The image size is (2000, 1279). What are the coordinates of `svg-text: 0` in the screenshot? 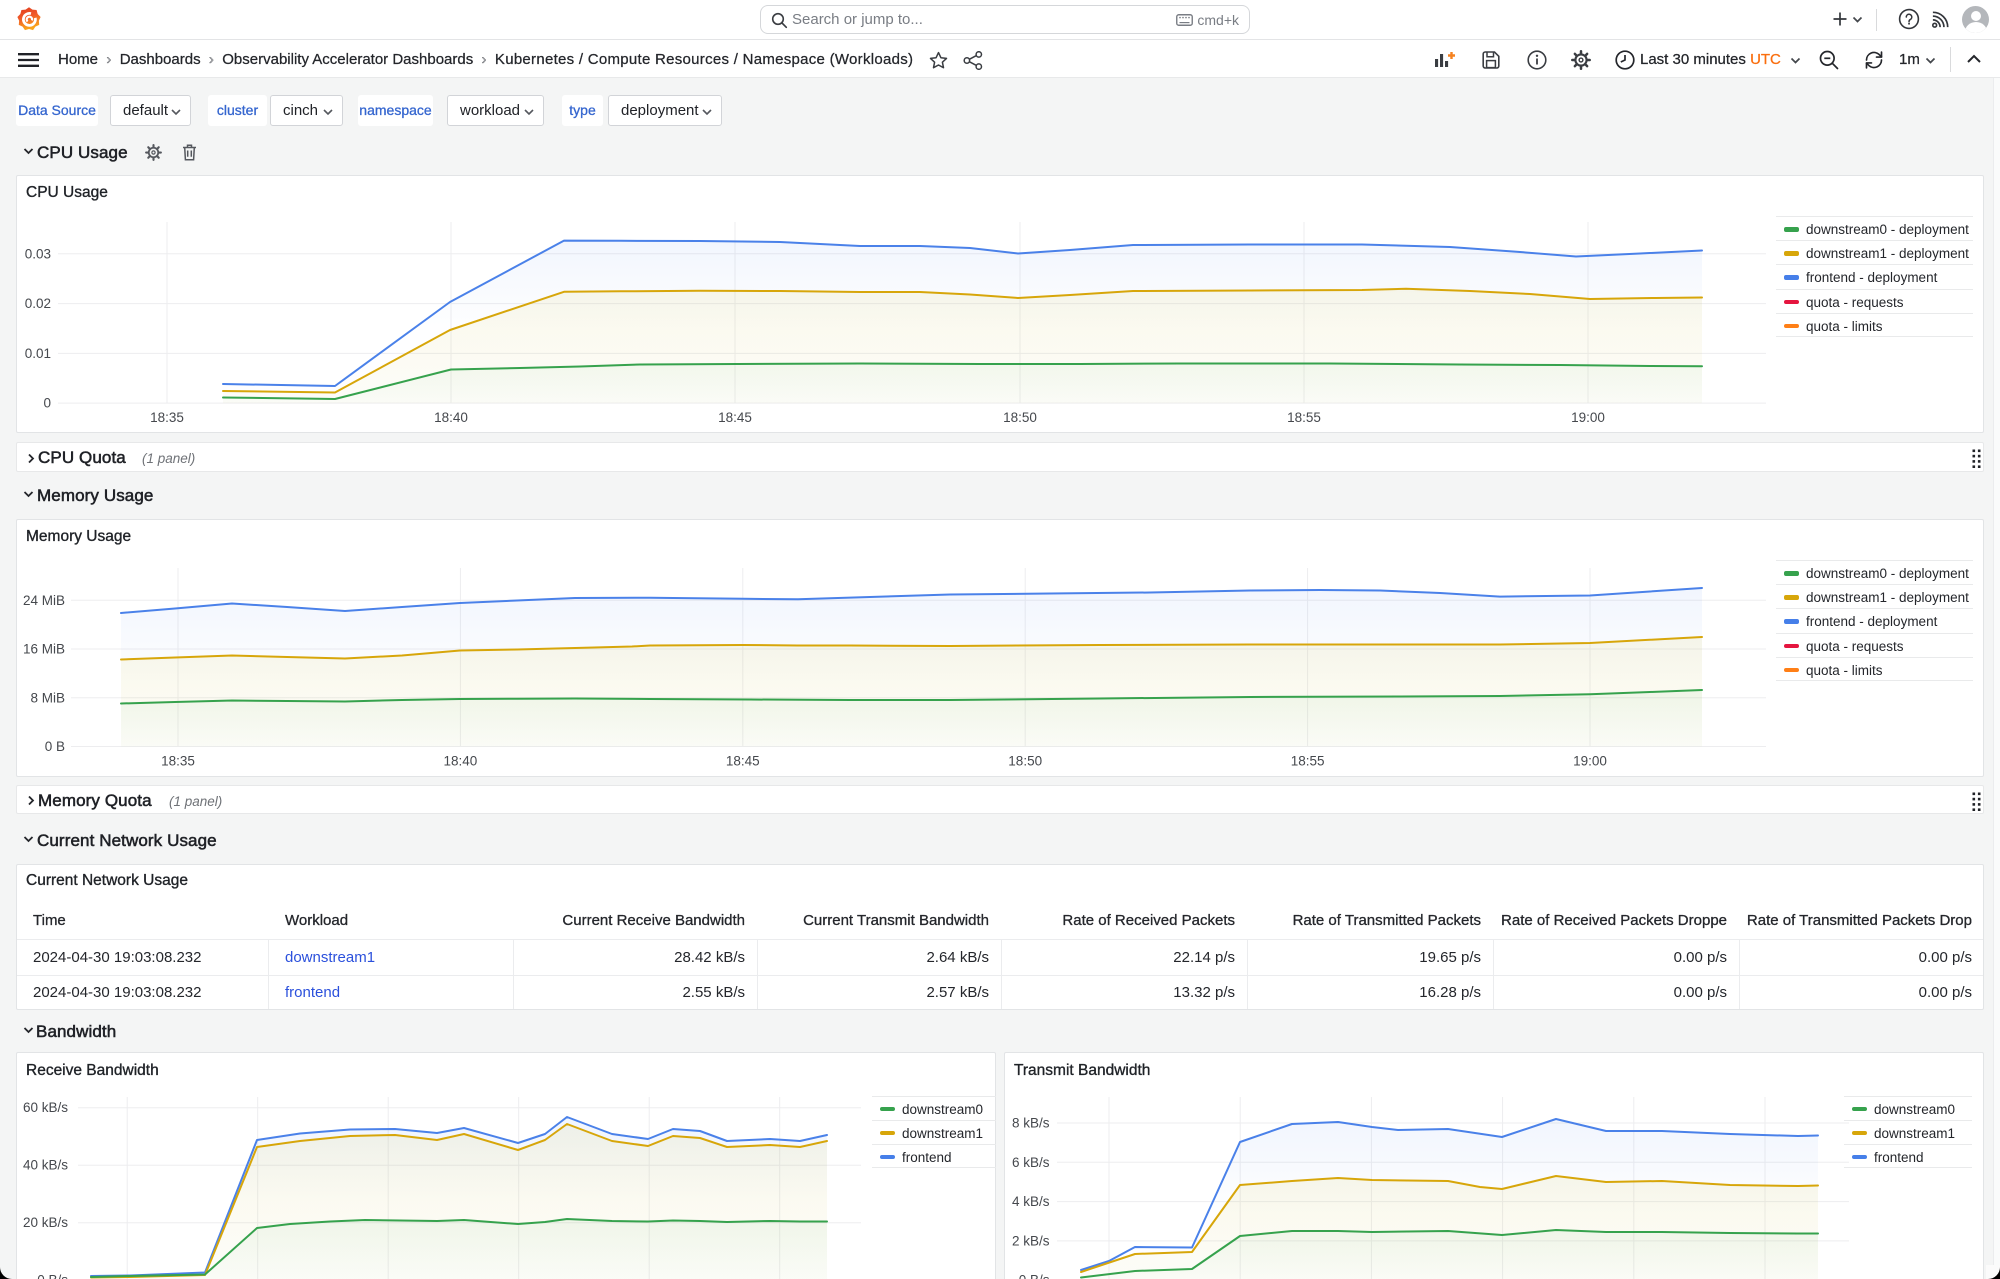 It's located at (47, 403).